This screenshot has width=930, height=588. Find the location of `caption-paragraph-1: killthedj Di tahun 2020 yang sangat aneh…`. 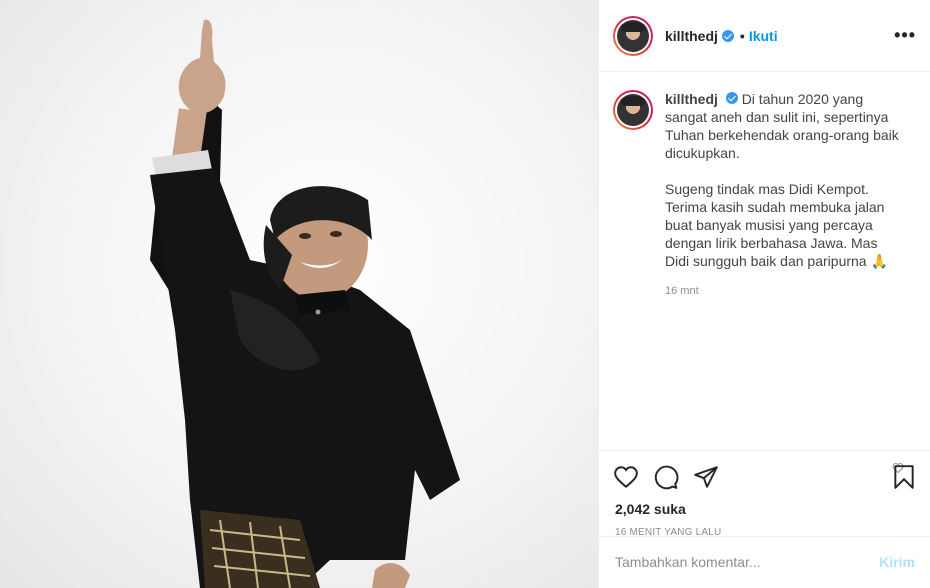

caption-paragraph-1: killthedj Di tahun 2020 yang sangat aneh… is located at coordinates (785, 126).